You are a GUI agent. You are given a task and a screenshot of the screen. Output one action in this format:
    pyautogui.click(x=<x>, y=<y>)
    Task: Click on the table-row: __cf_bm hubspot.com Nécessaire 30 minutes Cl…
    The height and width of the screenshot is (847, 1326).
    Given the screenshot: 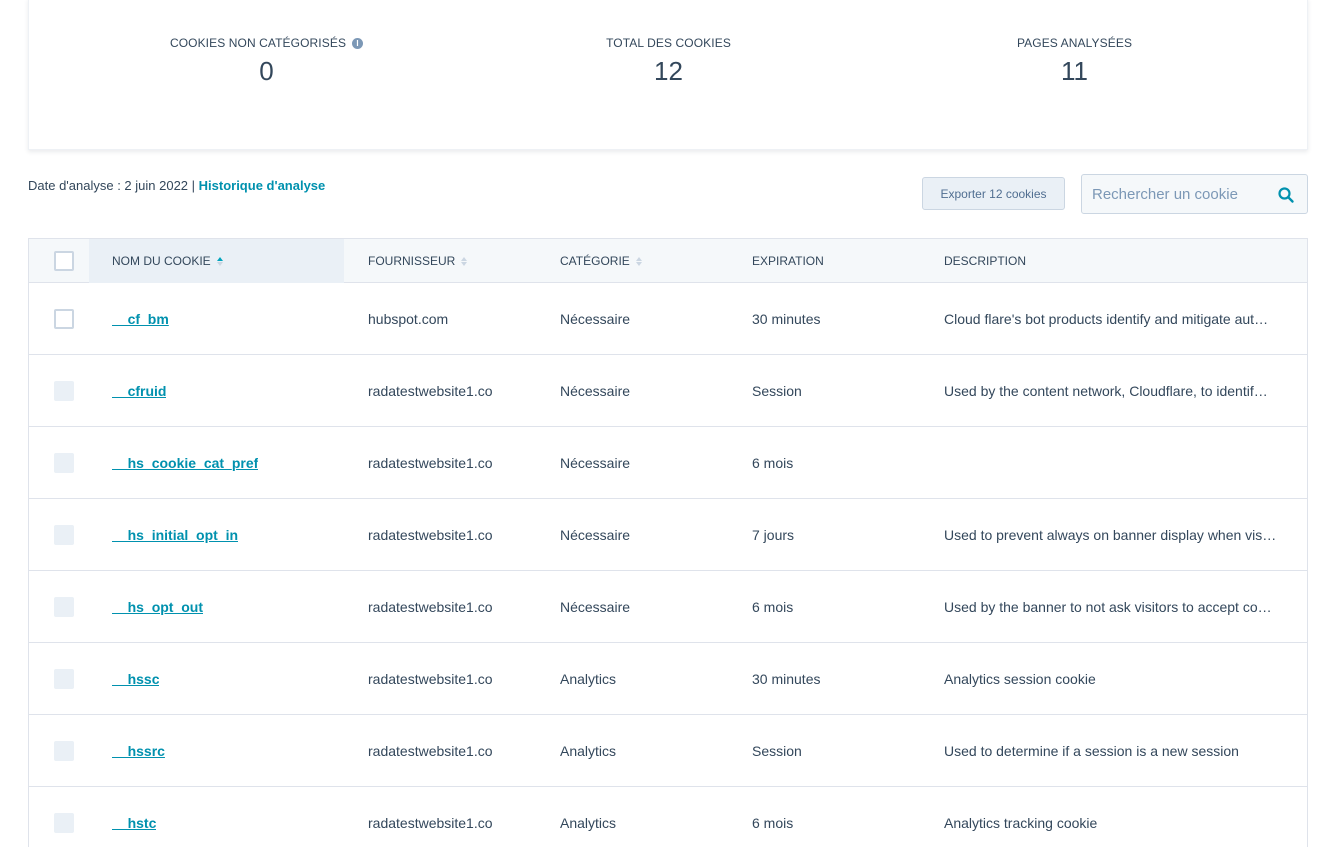 What is the action you would take?
    pyautogui.click(x=668, y=319)
    